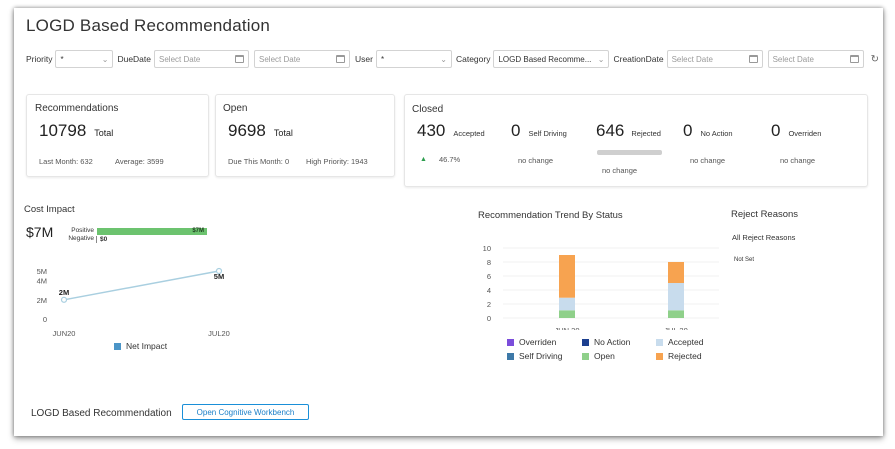 The height and width of the screenshot is (449, 895). Describe the element at coordinates (337, 161) in the screenshot. I see `high-priority: High Priority: 1943` at that location.